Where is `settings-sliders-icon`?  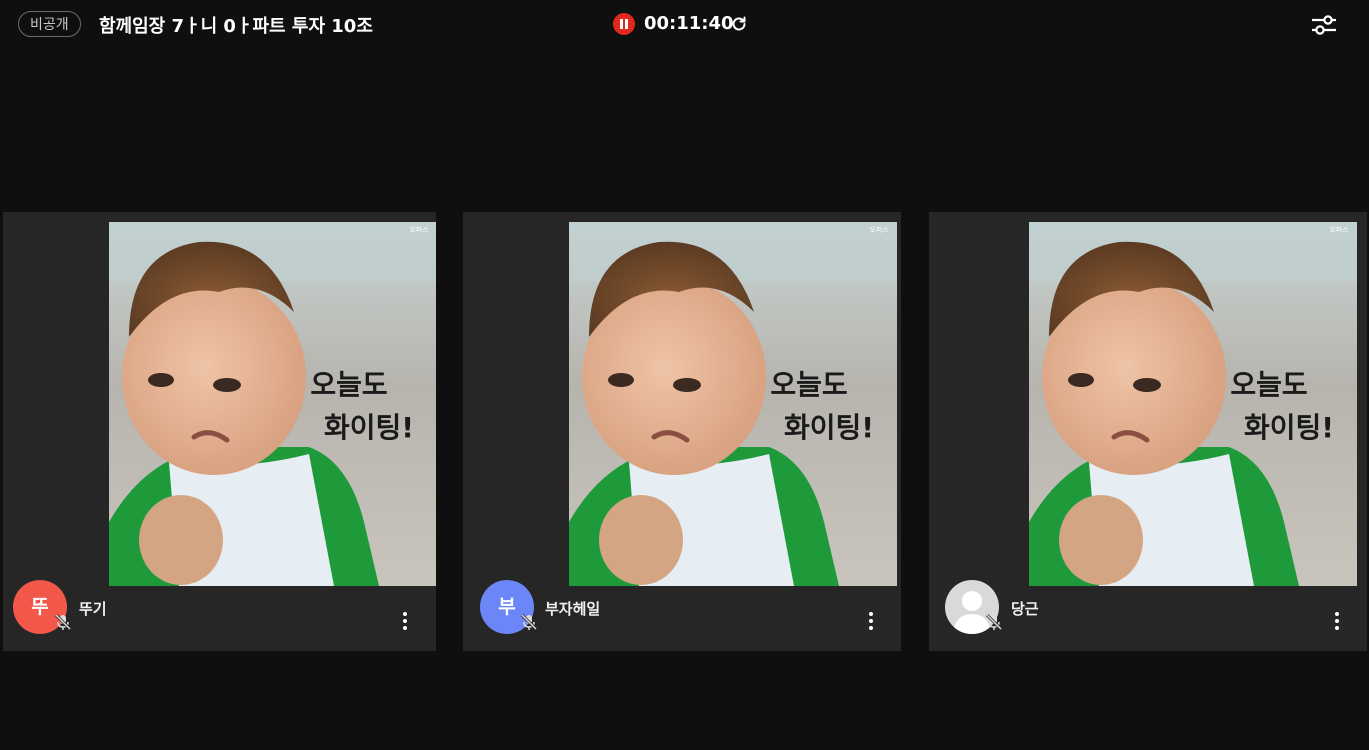 settings-sliders-icon is located at coordinates (1324, 25).